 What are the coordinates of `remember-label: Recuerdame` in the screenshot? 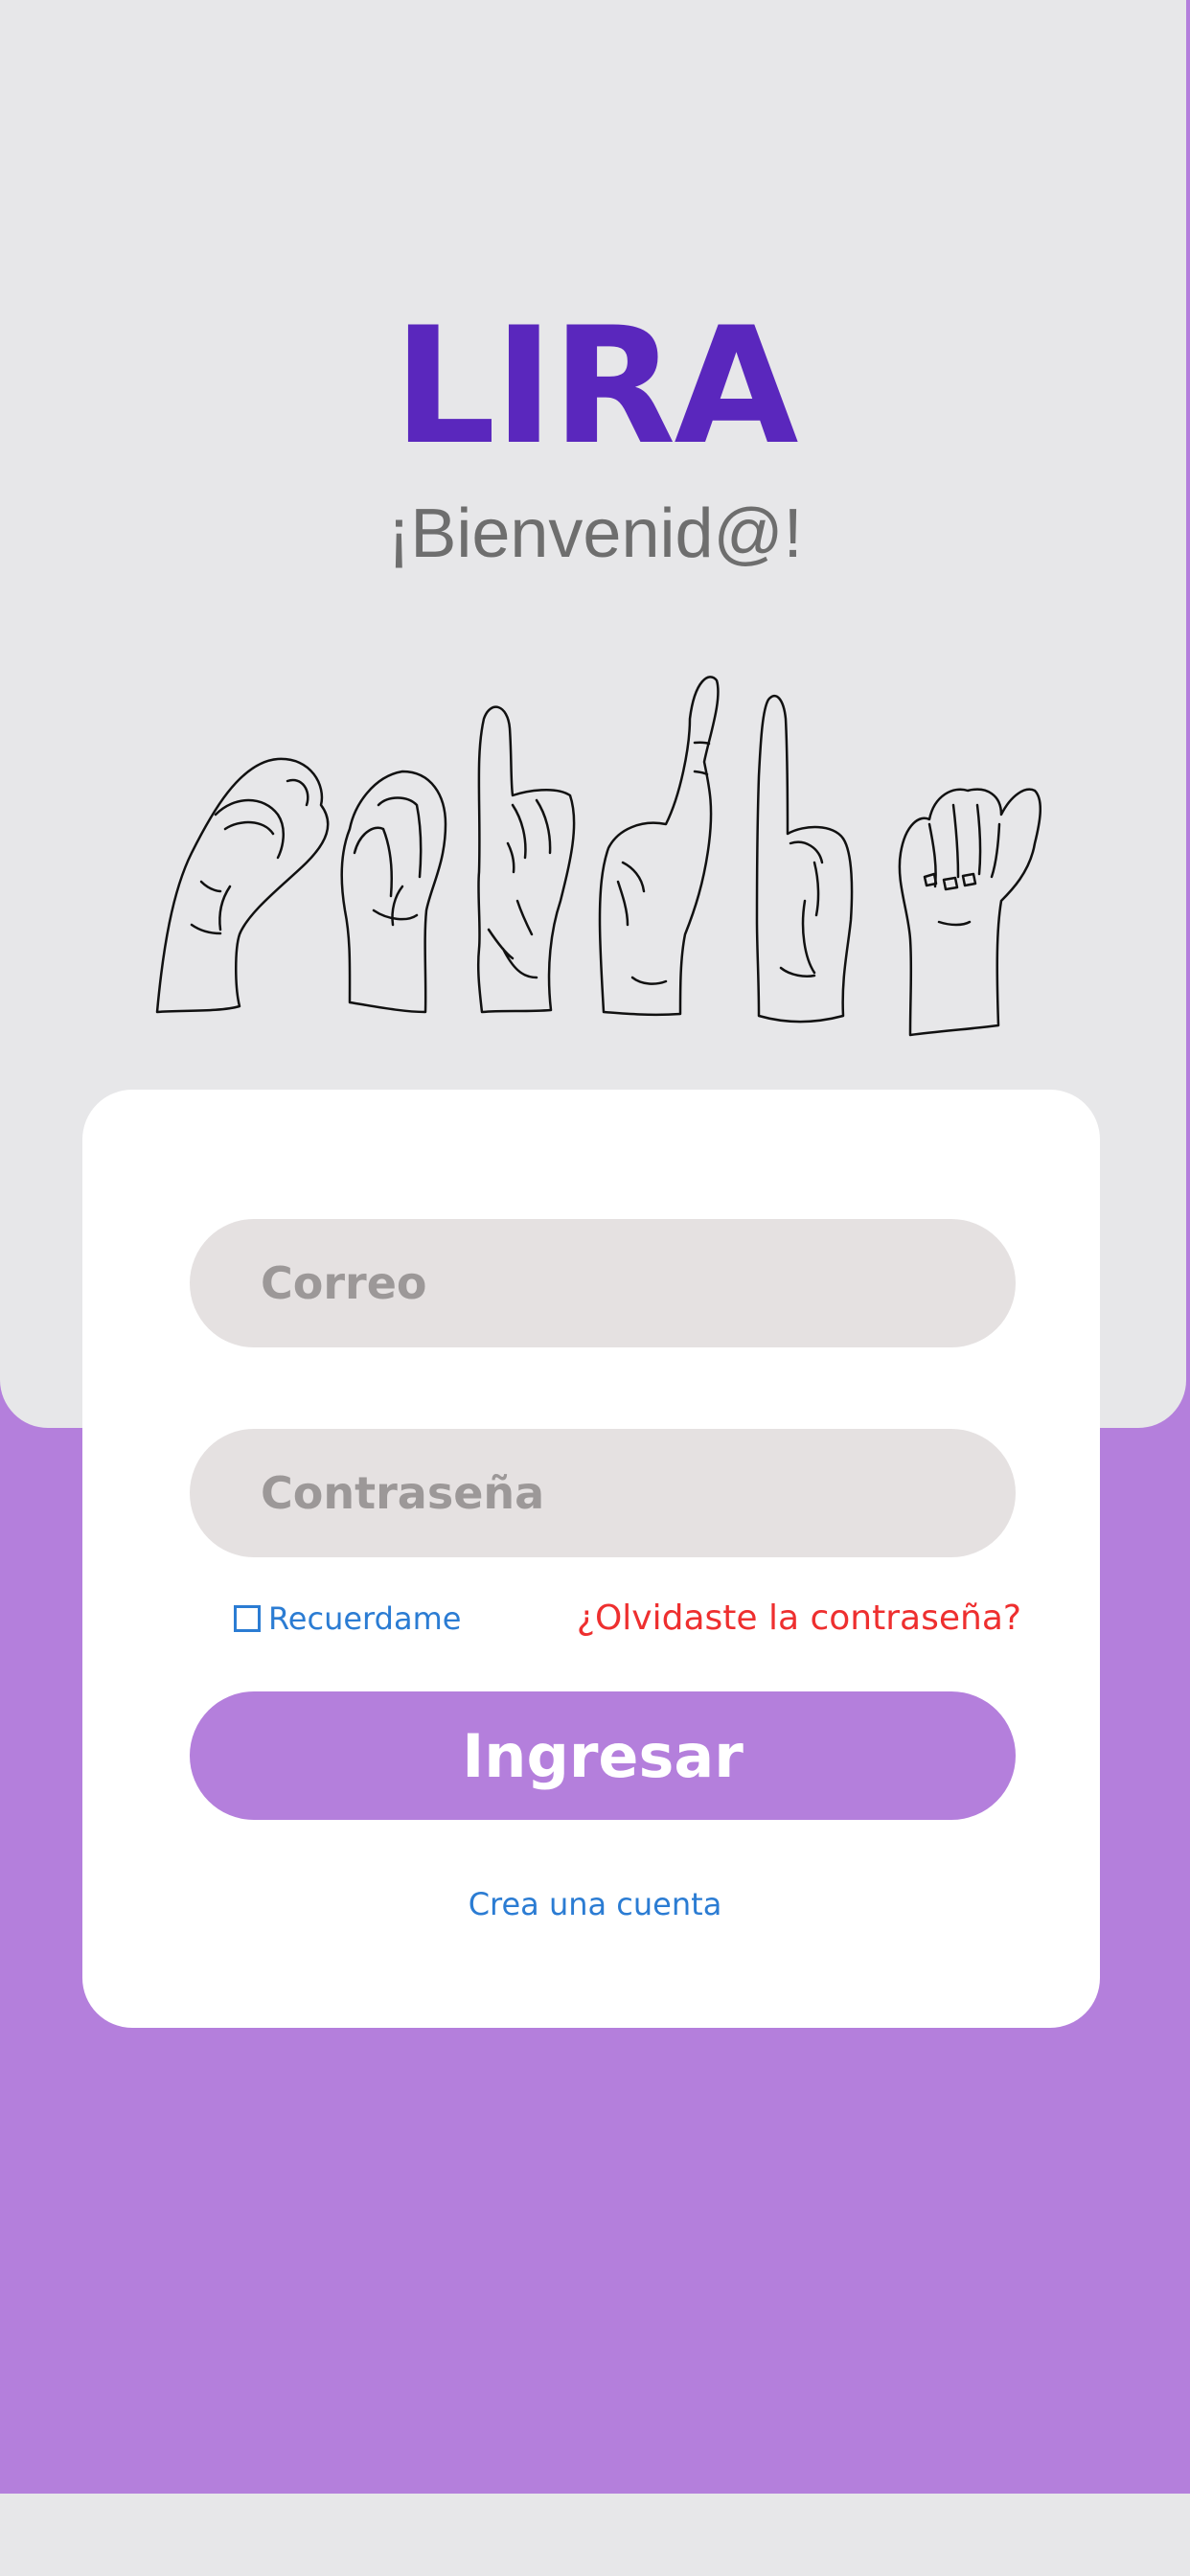 It's located at (365, 1618).